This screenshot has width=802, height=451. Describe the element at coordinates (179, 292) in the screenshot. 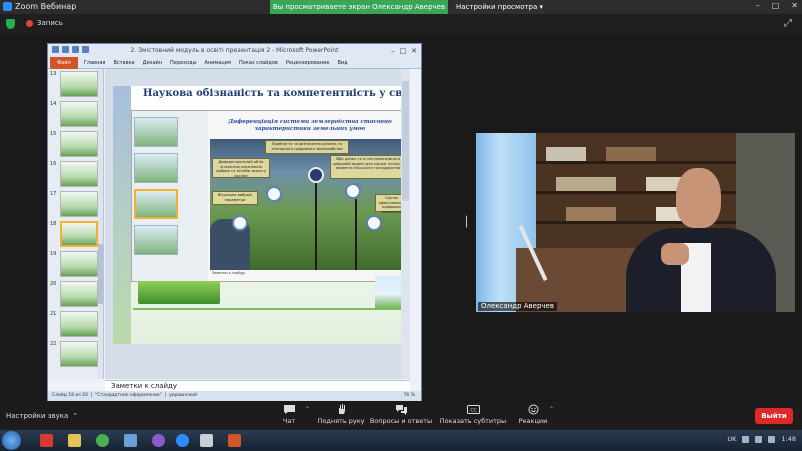

I see `green-decor-block` at that location.